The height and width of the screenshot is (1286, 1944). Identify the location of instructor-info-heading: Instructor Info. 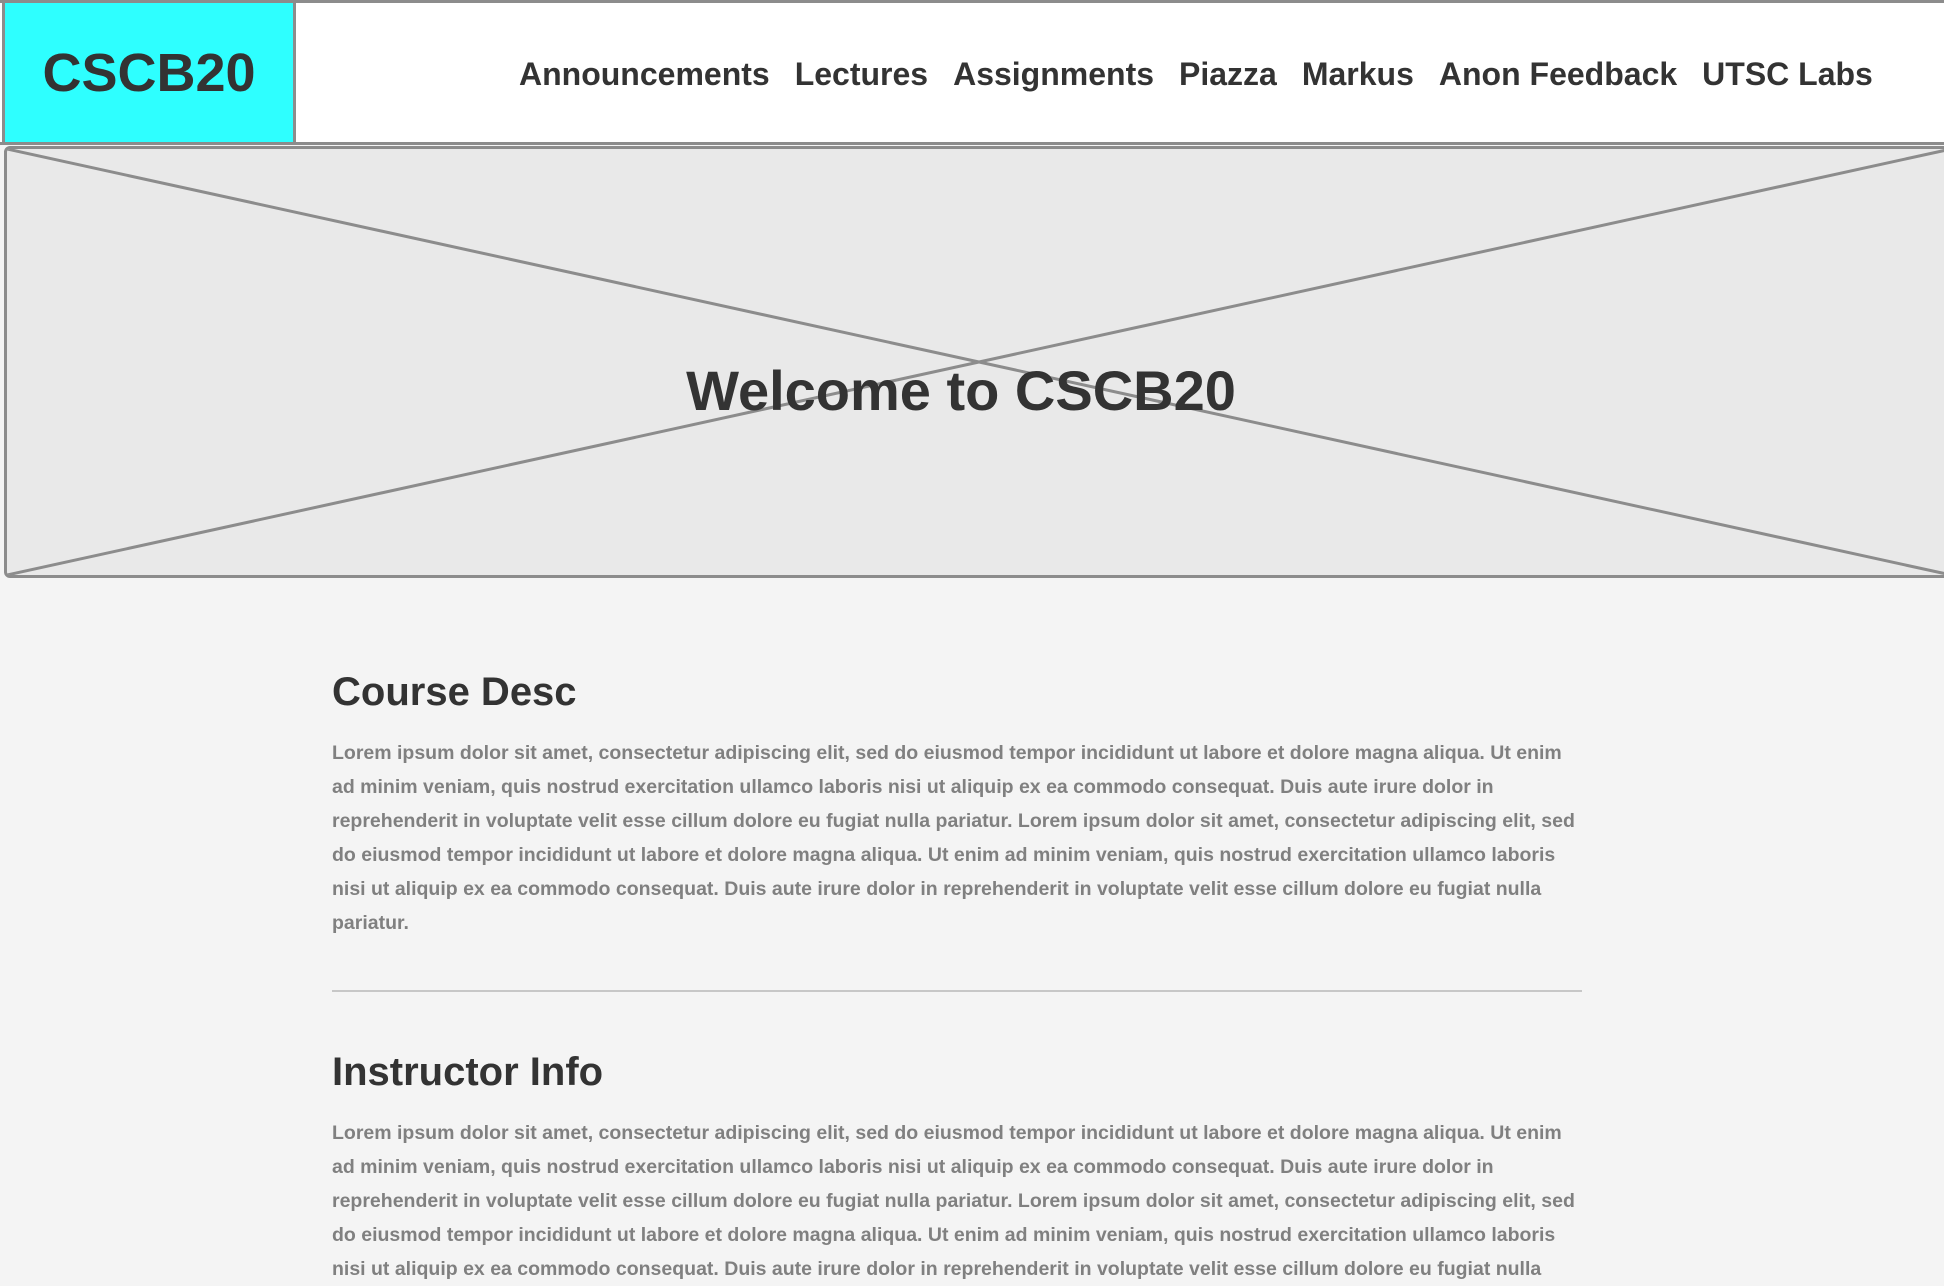
(468, 1072).